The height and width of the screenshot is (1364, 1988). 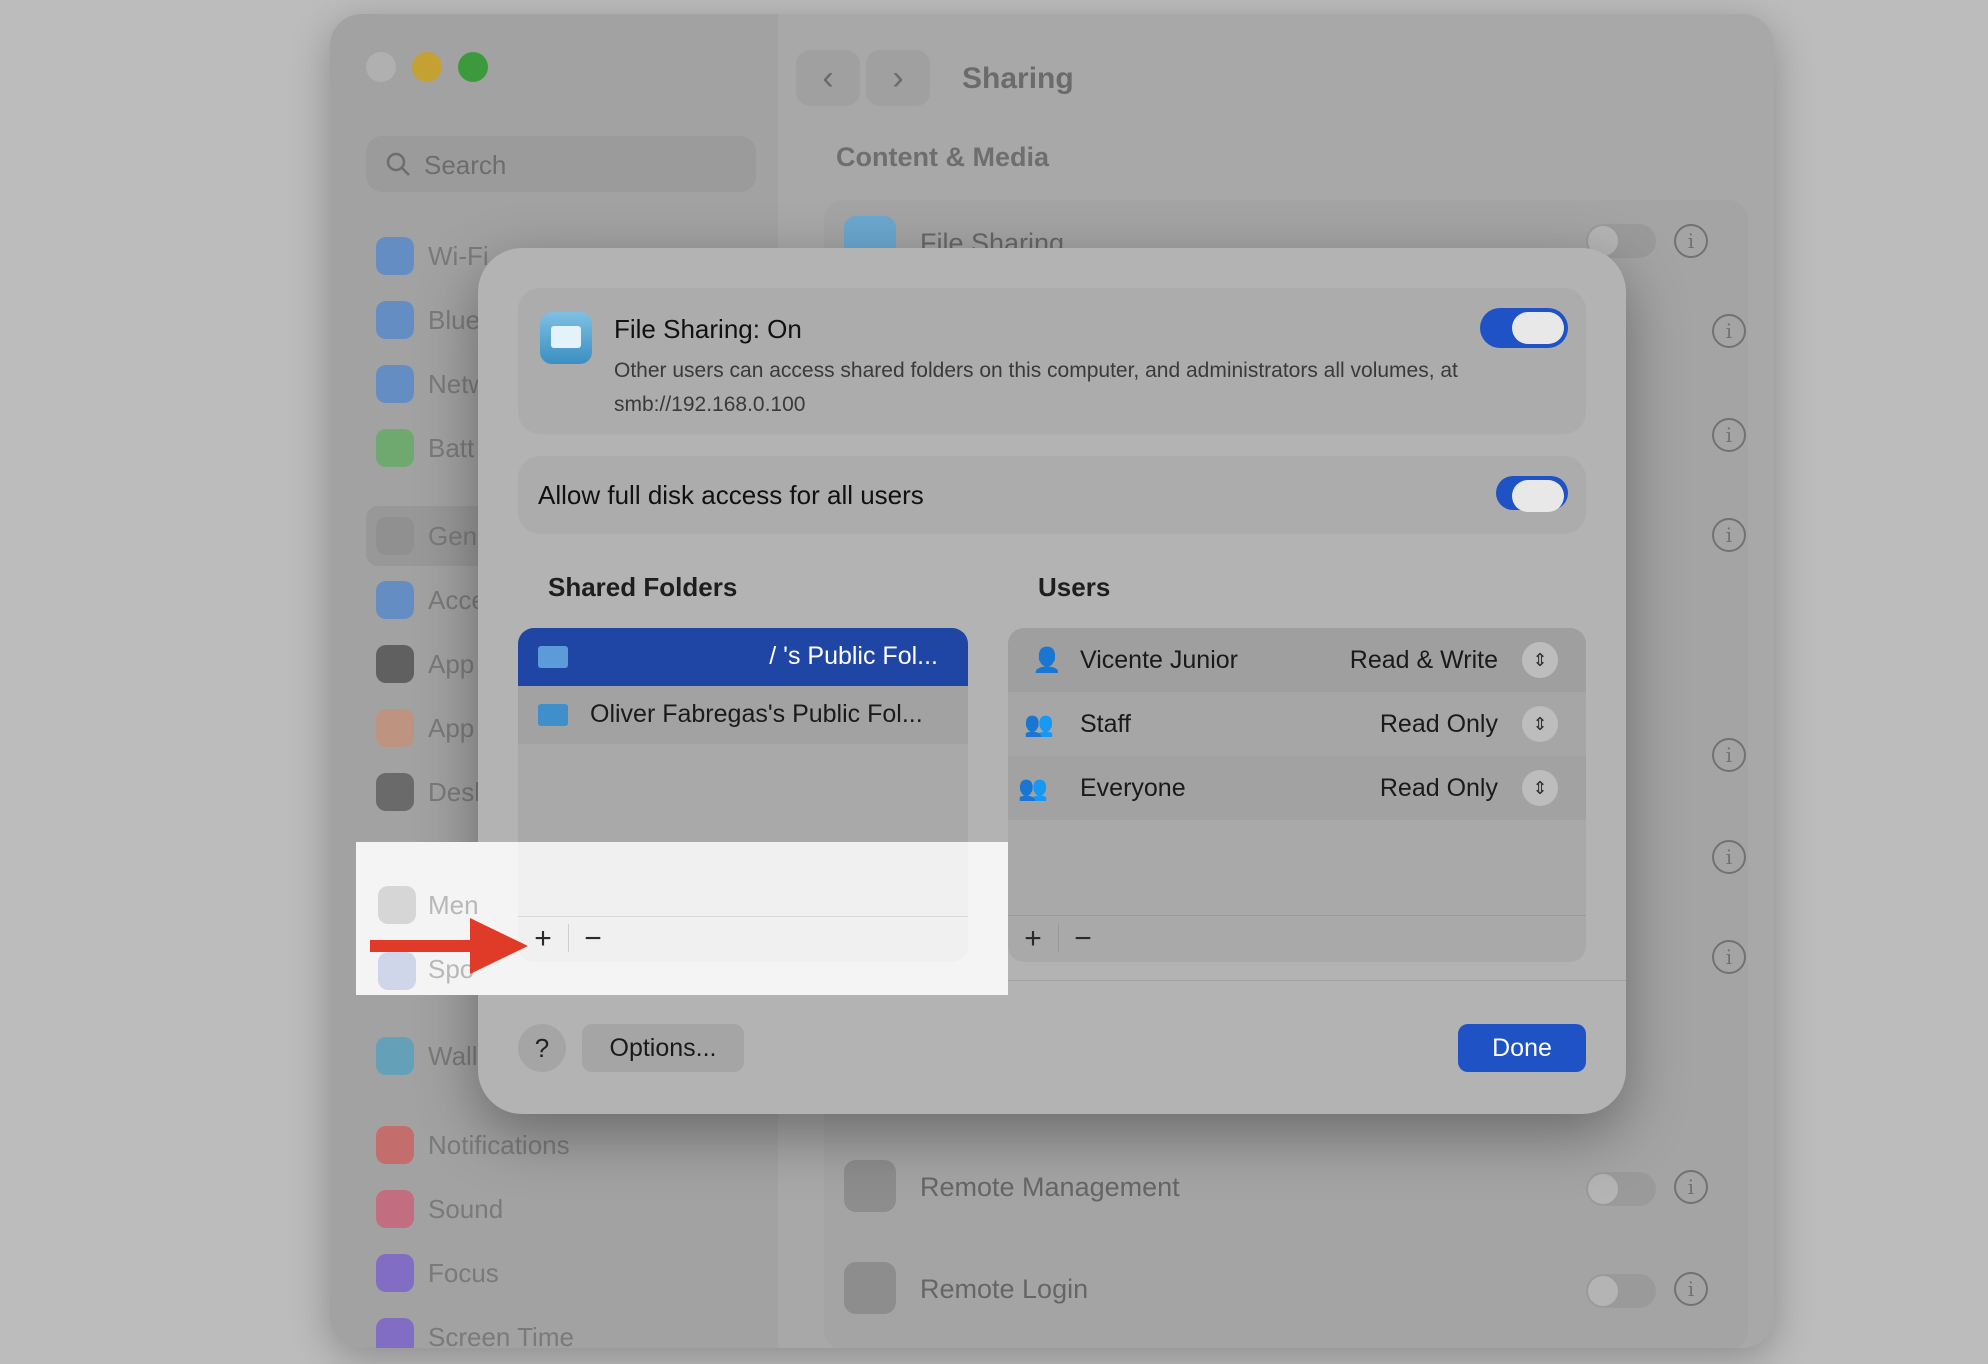 What do you see at coordinates (453, 905) in the screenshot?
I see `sidebar-item-label: Men` at bounding box center [453, 905].